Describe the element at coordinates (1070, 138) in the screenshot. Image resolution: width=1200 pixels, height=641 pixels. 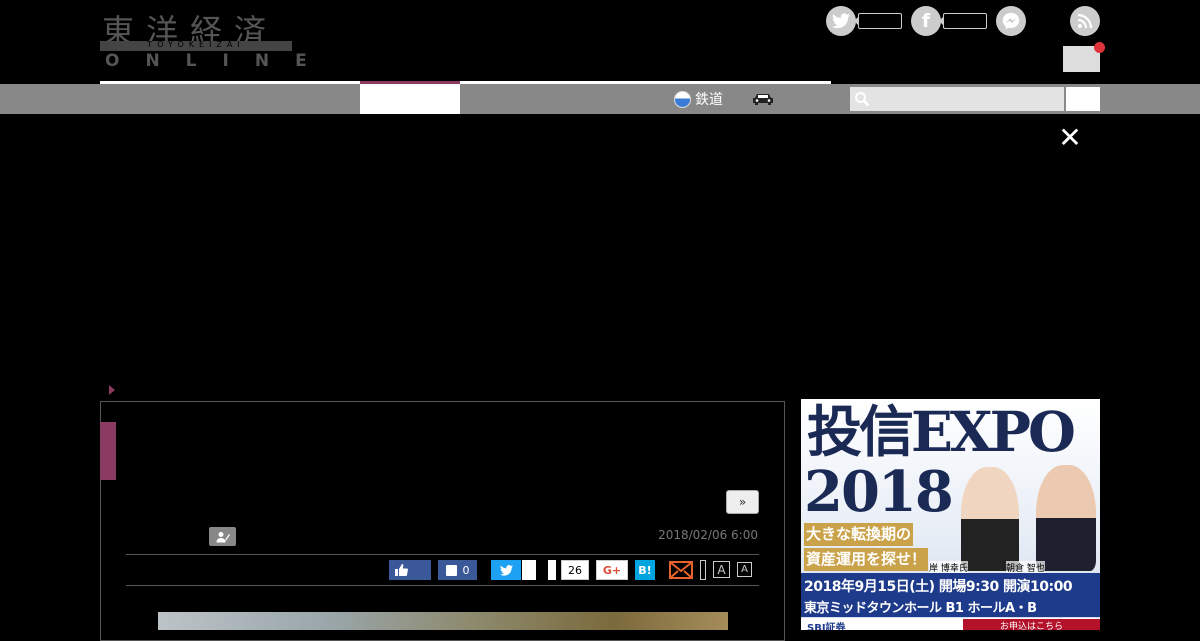
I see `close-icon: ✕` at that location.